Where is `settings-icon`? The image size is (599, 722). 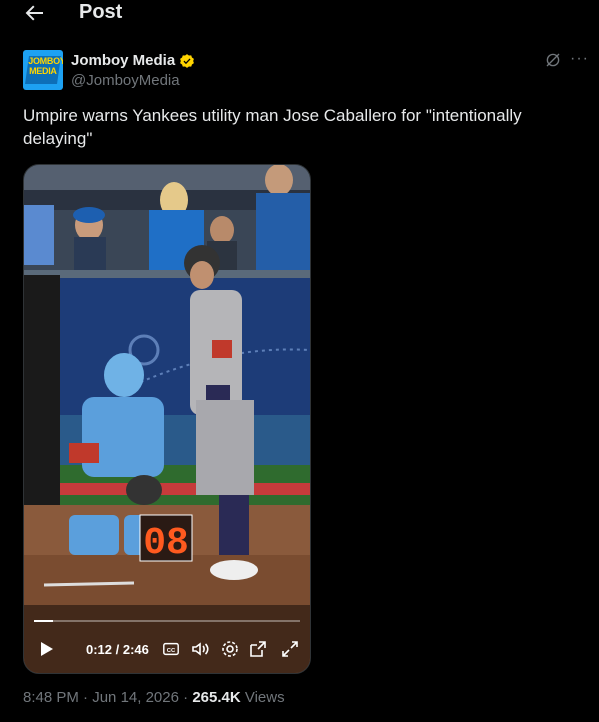
settings-icon is located at coordinates (230, 649).